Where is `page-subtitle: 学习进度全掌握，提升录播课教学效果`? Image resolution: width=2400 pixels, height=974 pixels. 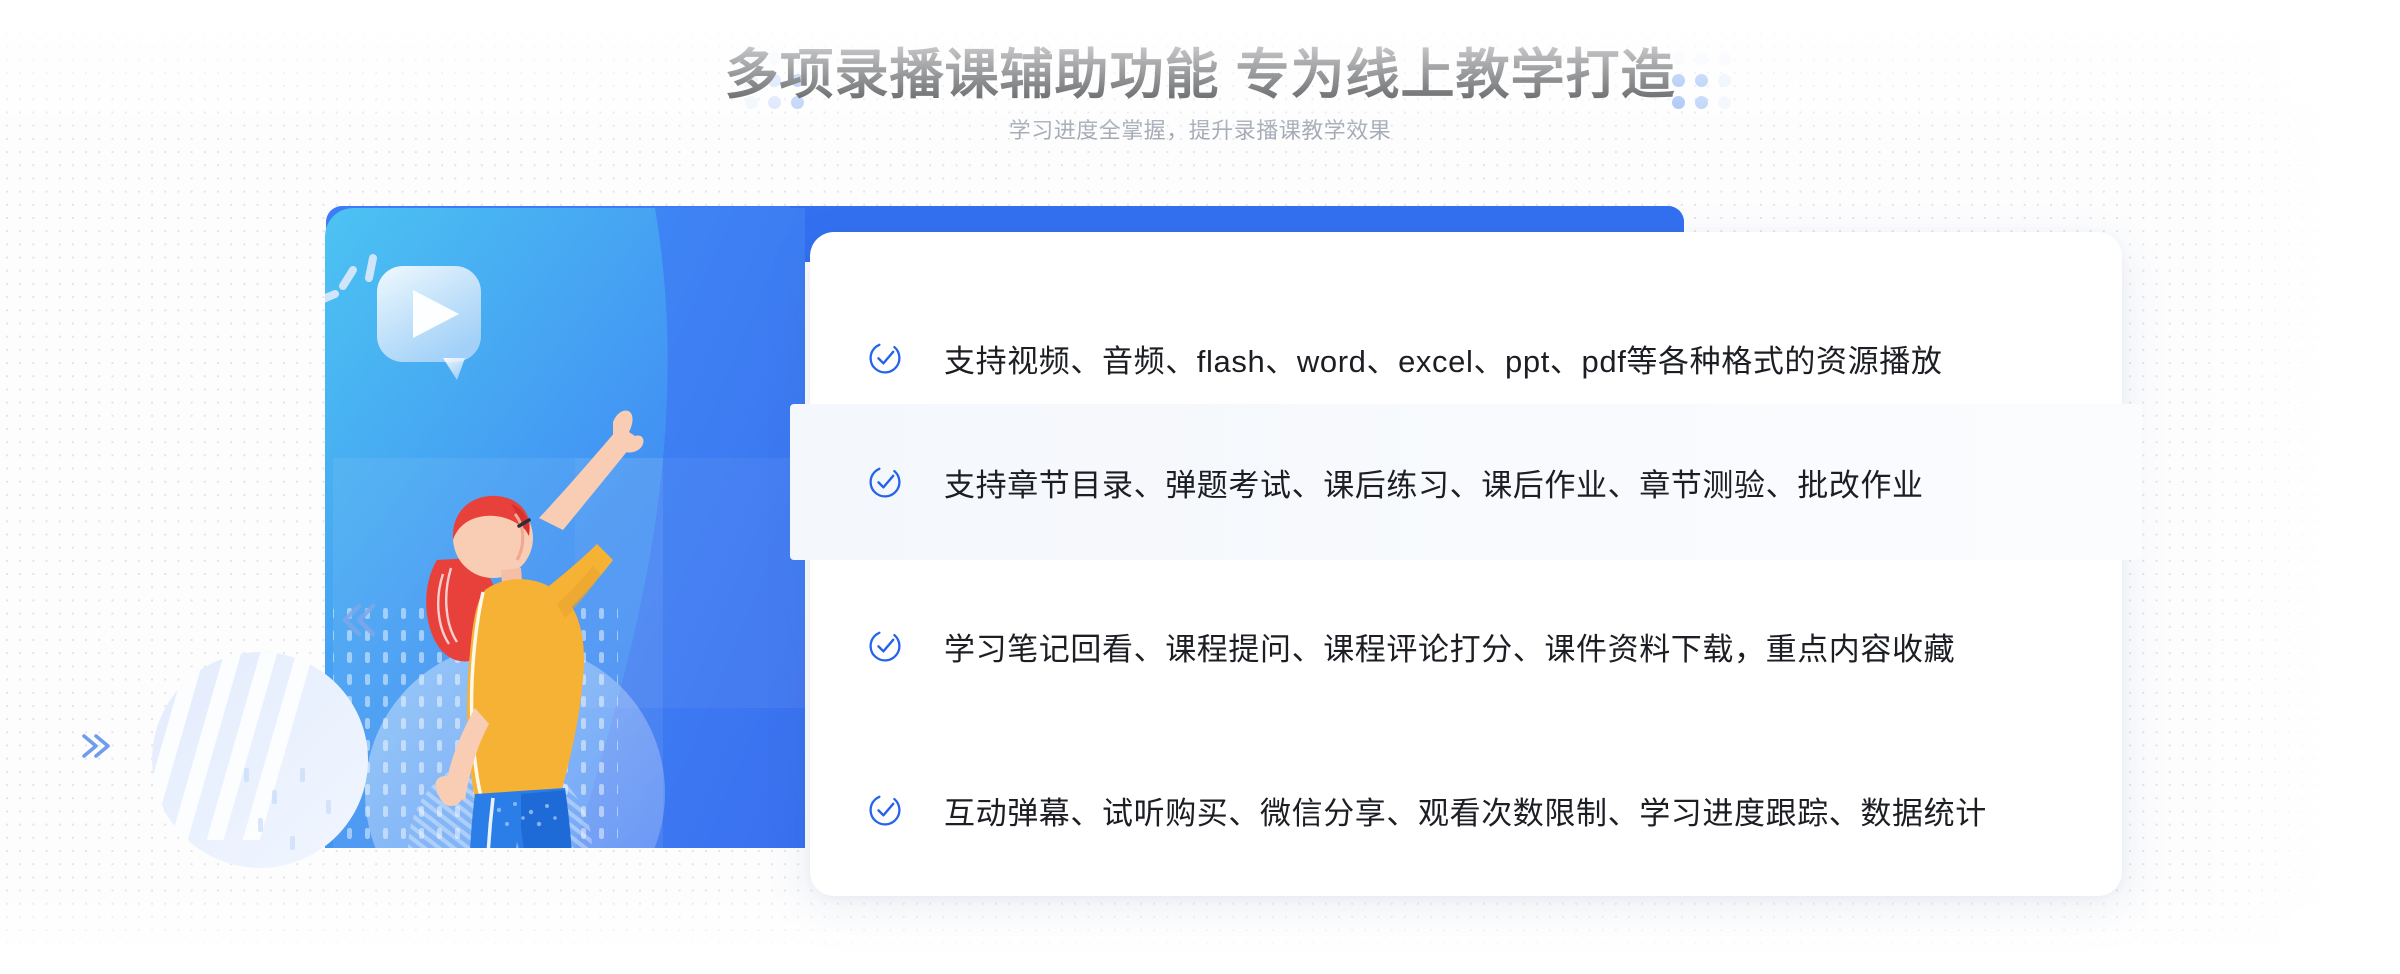
page-subtitle: 学习进度全掌握，提升录播课教学效果 is located at coordinates (1200, 130).